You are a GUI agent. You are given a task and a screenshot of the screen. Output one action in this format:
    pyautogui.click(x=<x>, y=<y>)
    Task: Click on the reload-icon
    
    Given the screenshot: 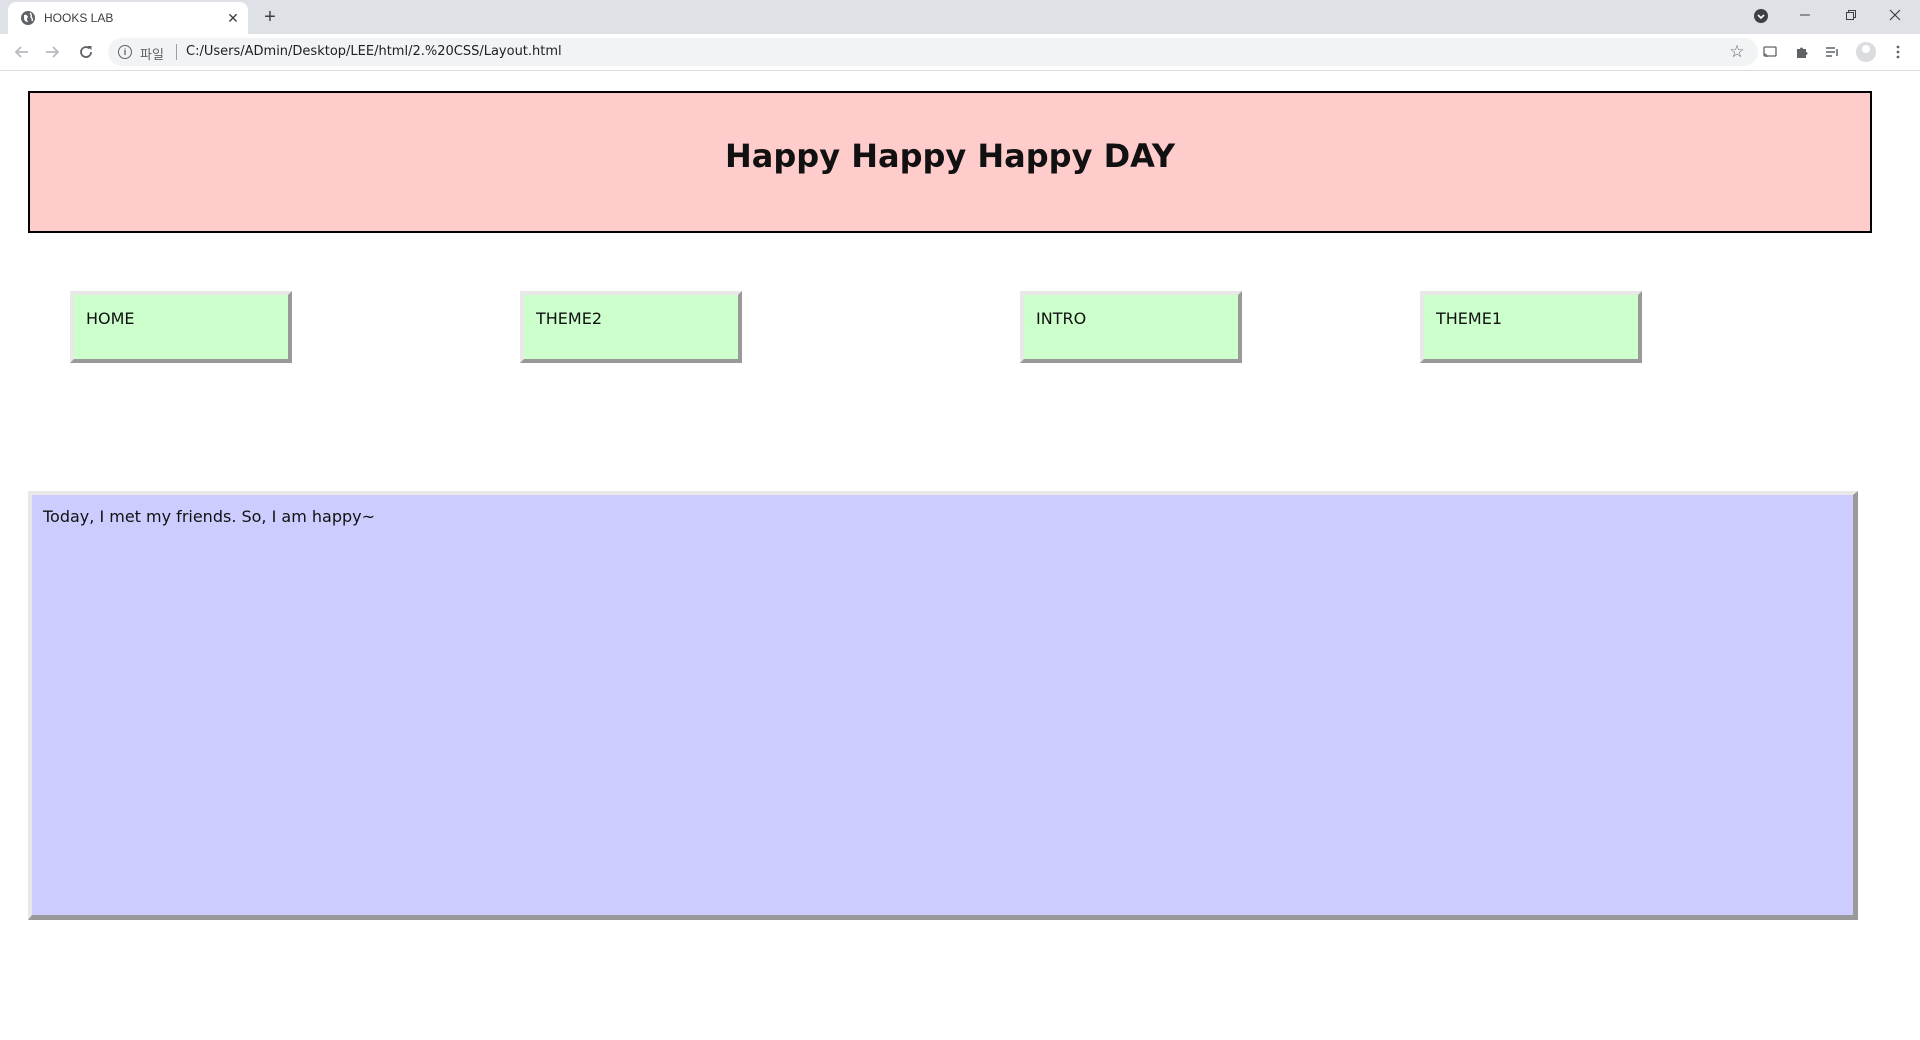 What is the action you would take?
    pyautogui.click(x=86, y=52)
    